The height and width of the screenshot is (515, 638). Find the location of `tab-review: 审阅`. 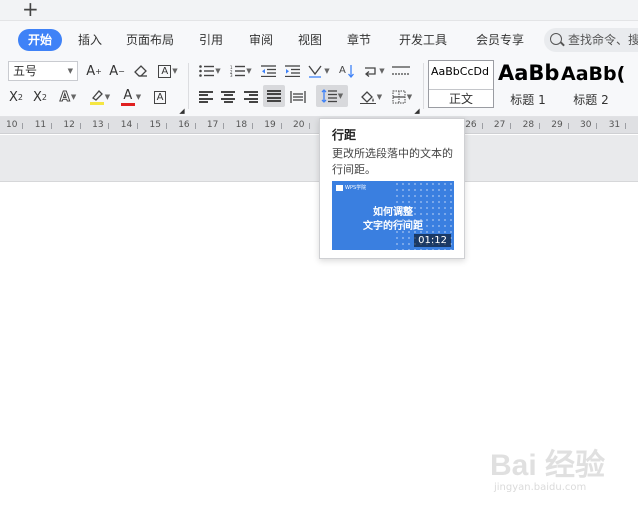

tab-review: 审阅 is located at coordinates (261, 40).